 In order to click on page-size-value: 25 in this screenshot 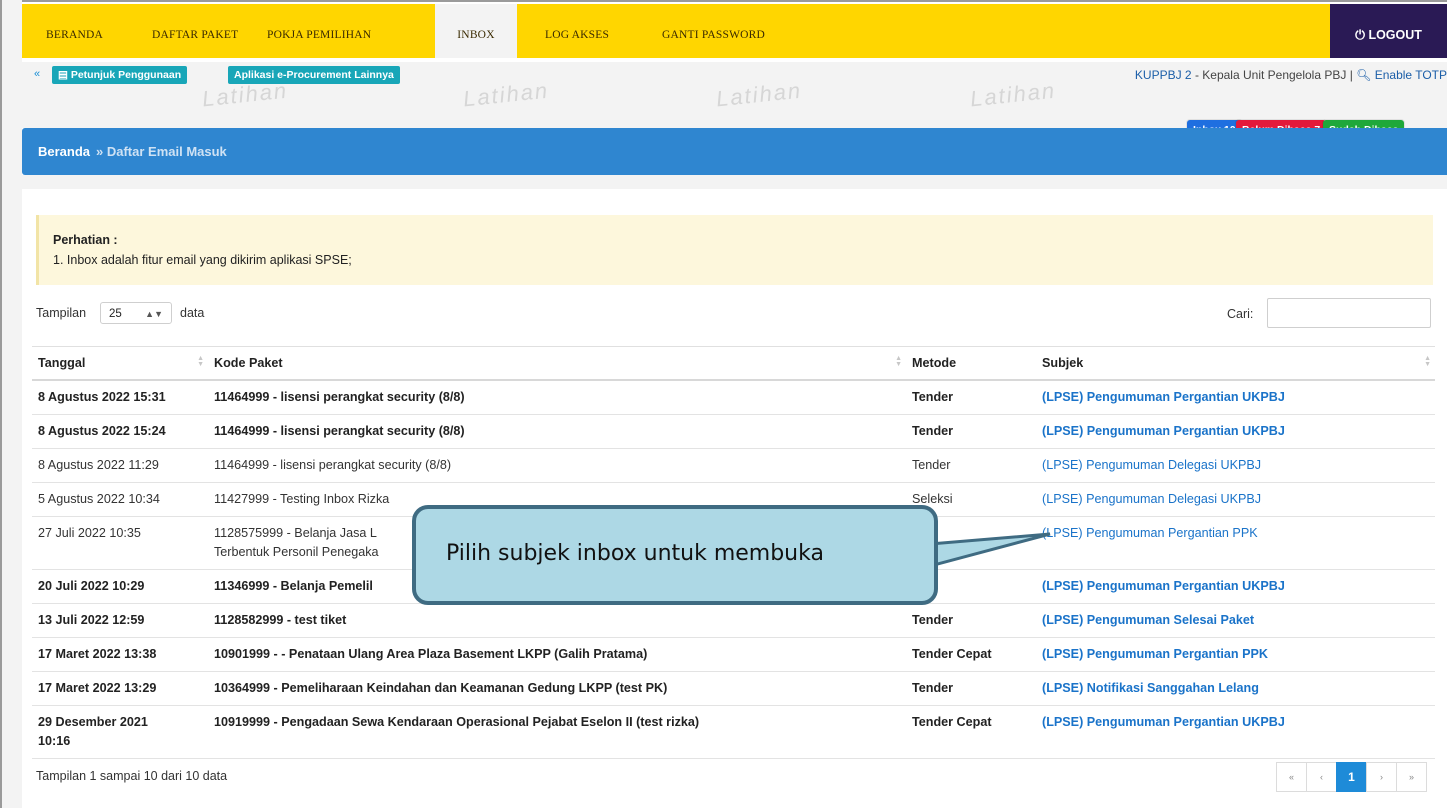, I will do `click(115, 314)`.